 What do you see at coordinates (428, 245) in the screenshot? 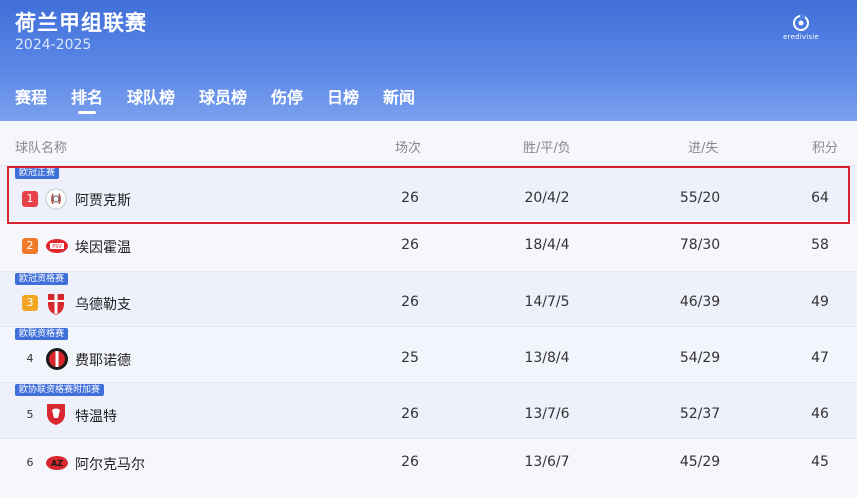
I see `table-row: 2 PSV 埃因霍温 26 18/4/4 78/30 58` at bounding box center [428, 245].